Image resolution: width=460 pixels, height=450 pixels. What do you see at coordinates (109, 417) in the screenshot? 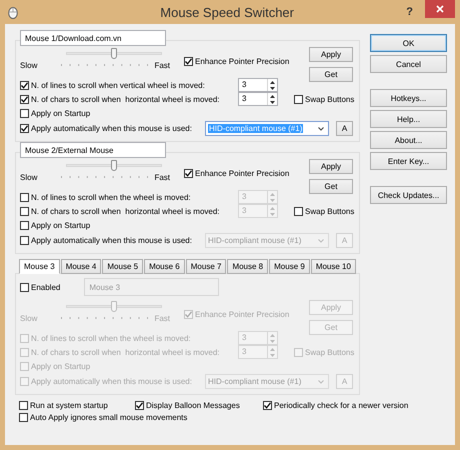
I see `checkbox-label: Auto Apply ignores small mouse movements` at bounding box center [109, 417].